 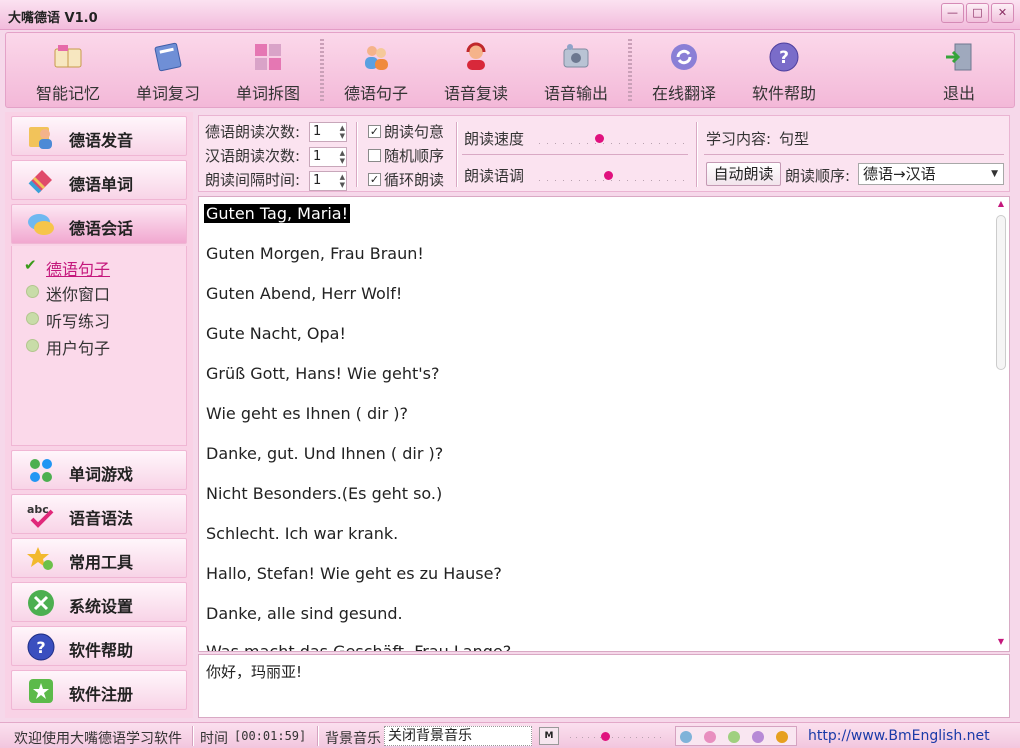 I want to click on submenu-label: 用户句子, so click(x=78, y=348).